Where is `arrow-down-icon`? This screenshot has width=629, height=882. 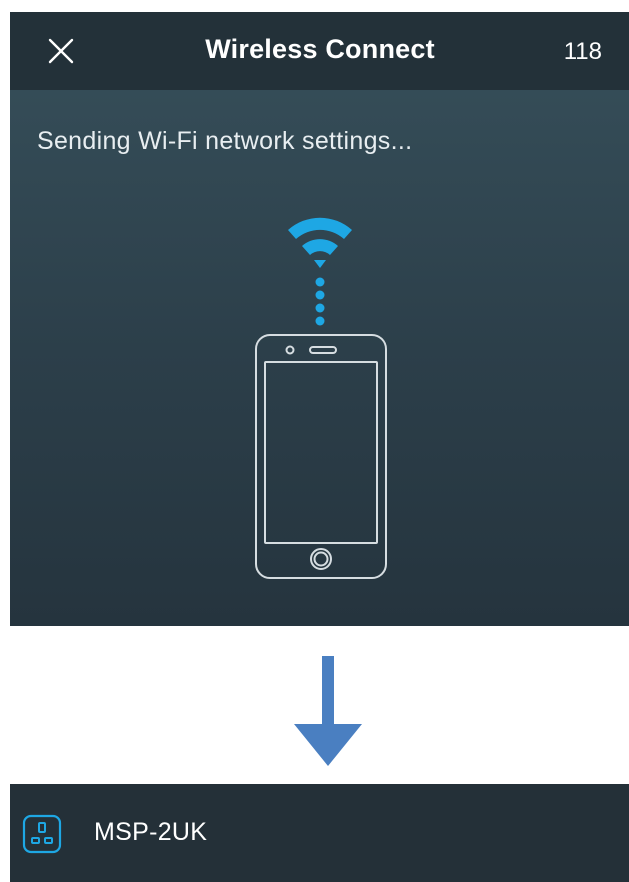
arrow-down-icon is located at coordinates (328, 711).